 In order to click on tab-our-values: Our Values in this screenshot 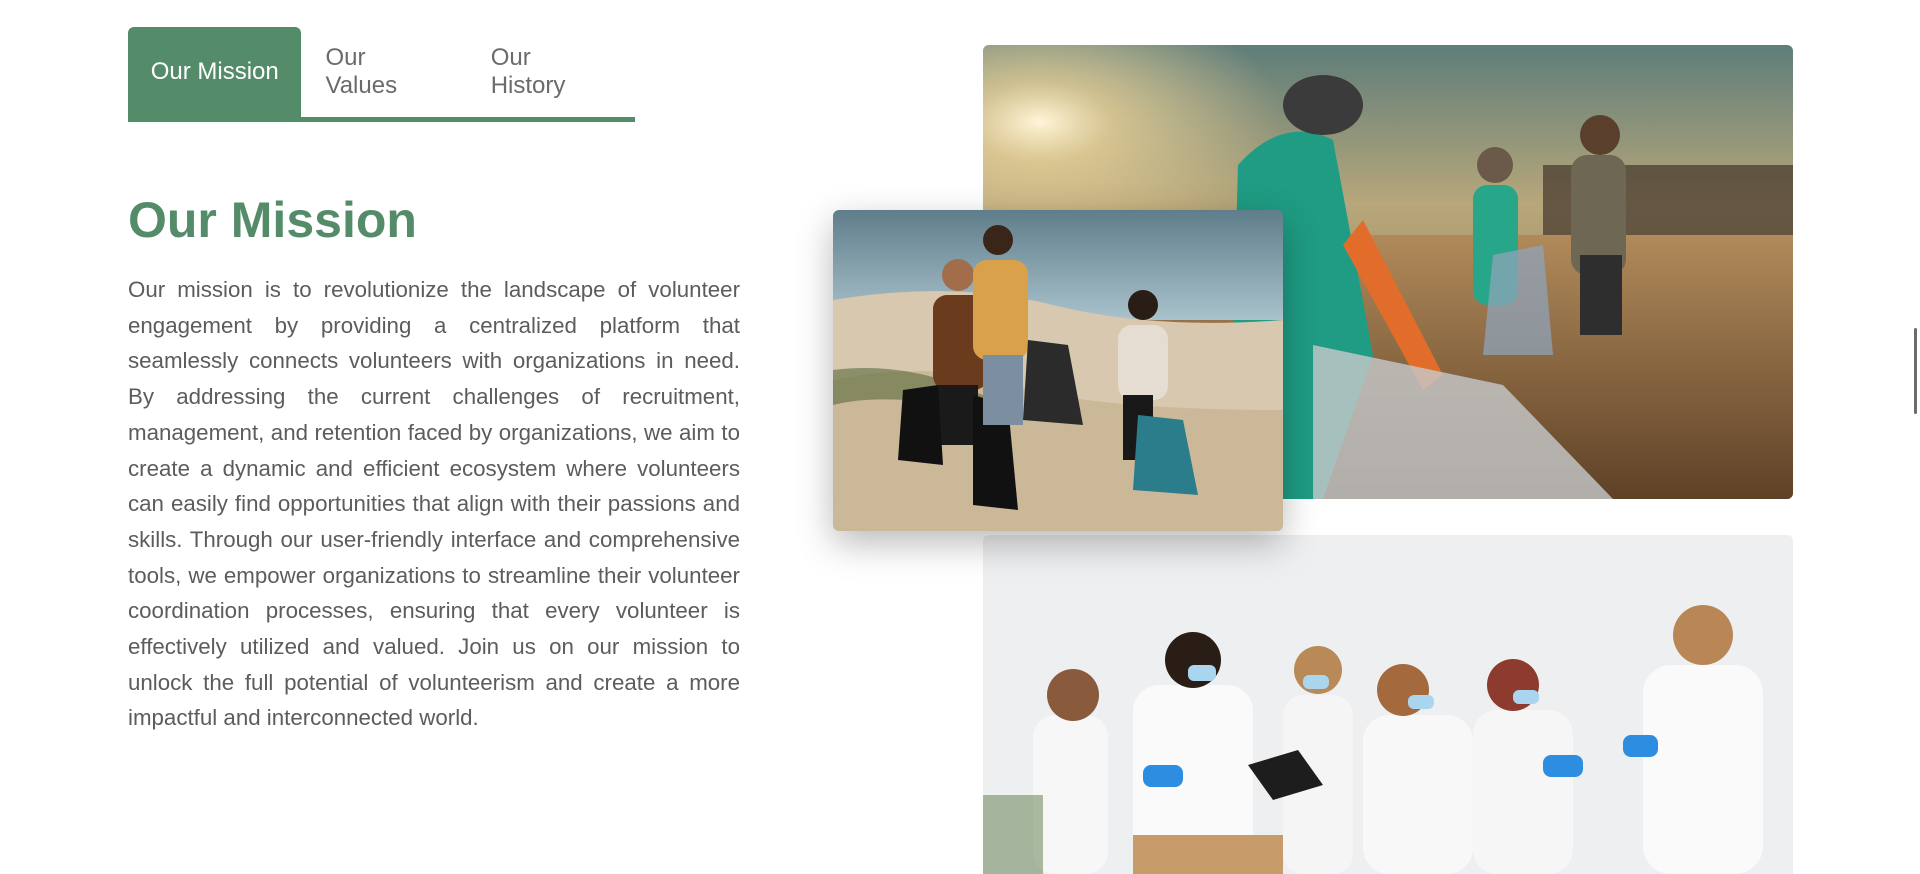, I will do `click(383, 72)`.